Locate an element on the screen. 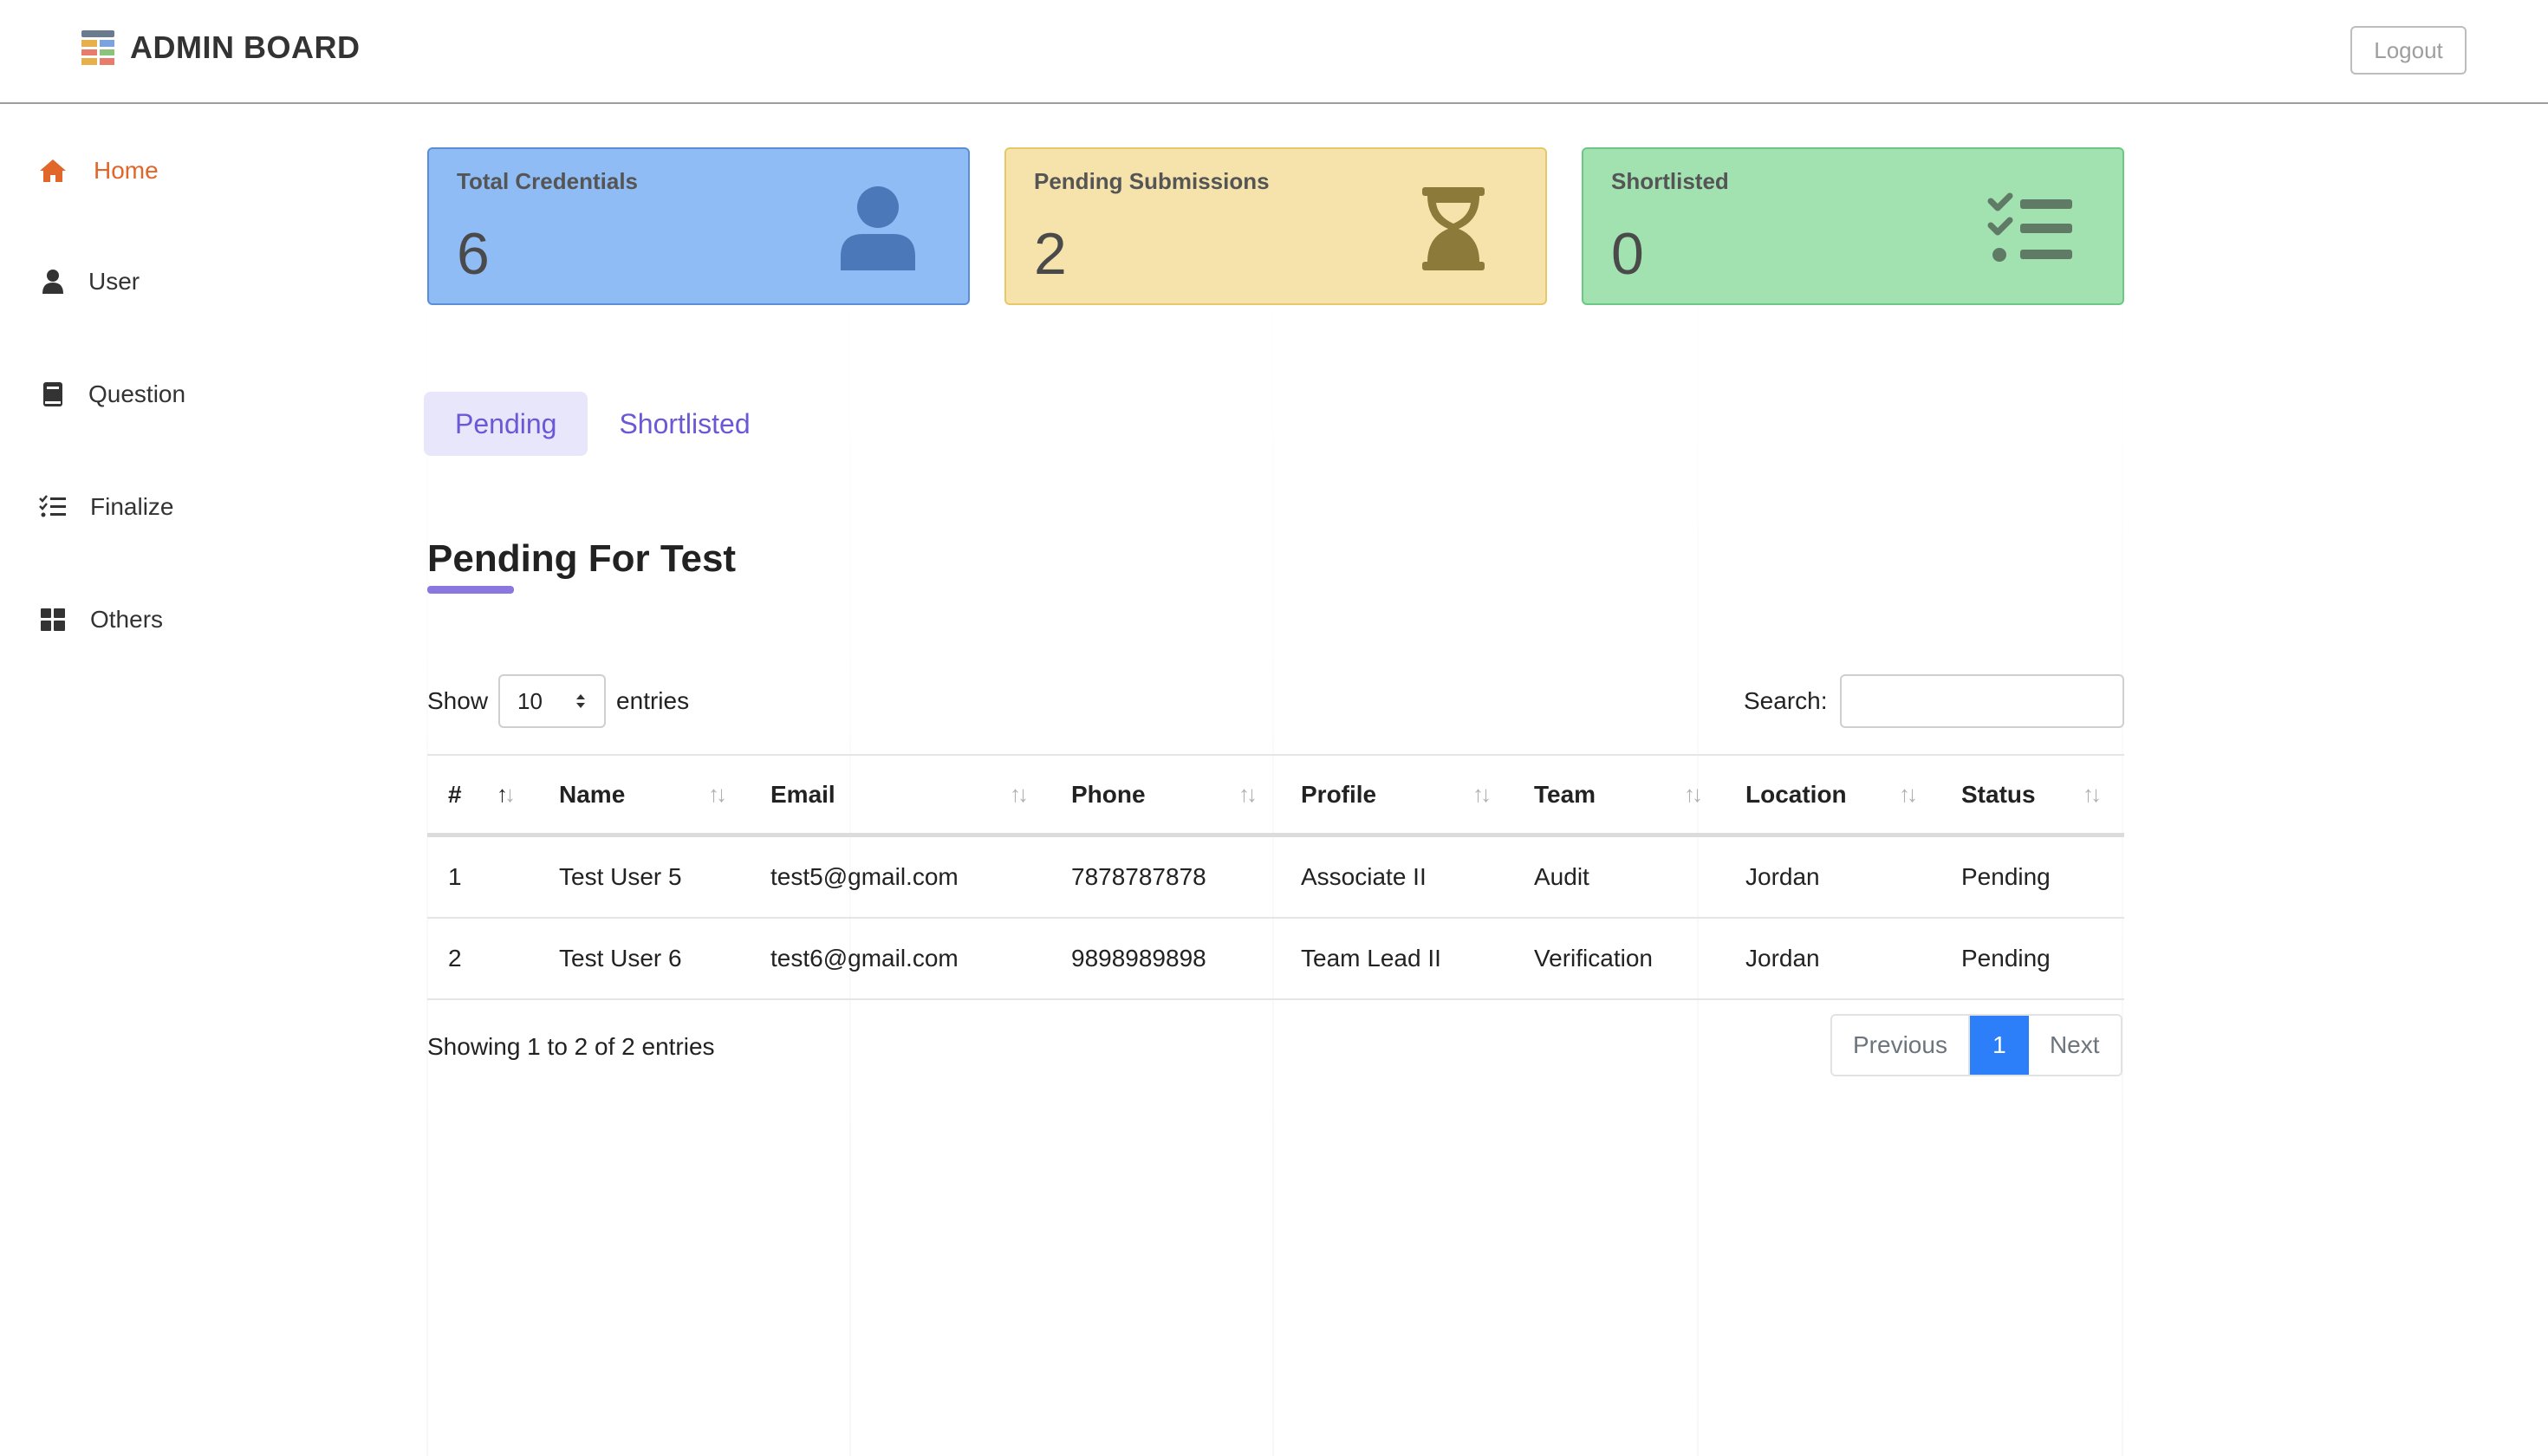 Image resolution: width=2548 pixels, height=1456 pixels. logout-button: Logout is located at coordinates (2408, 50).